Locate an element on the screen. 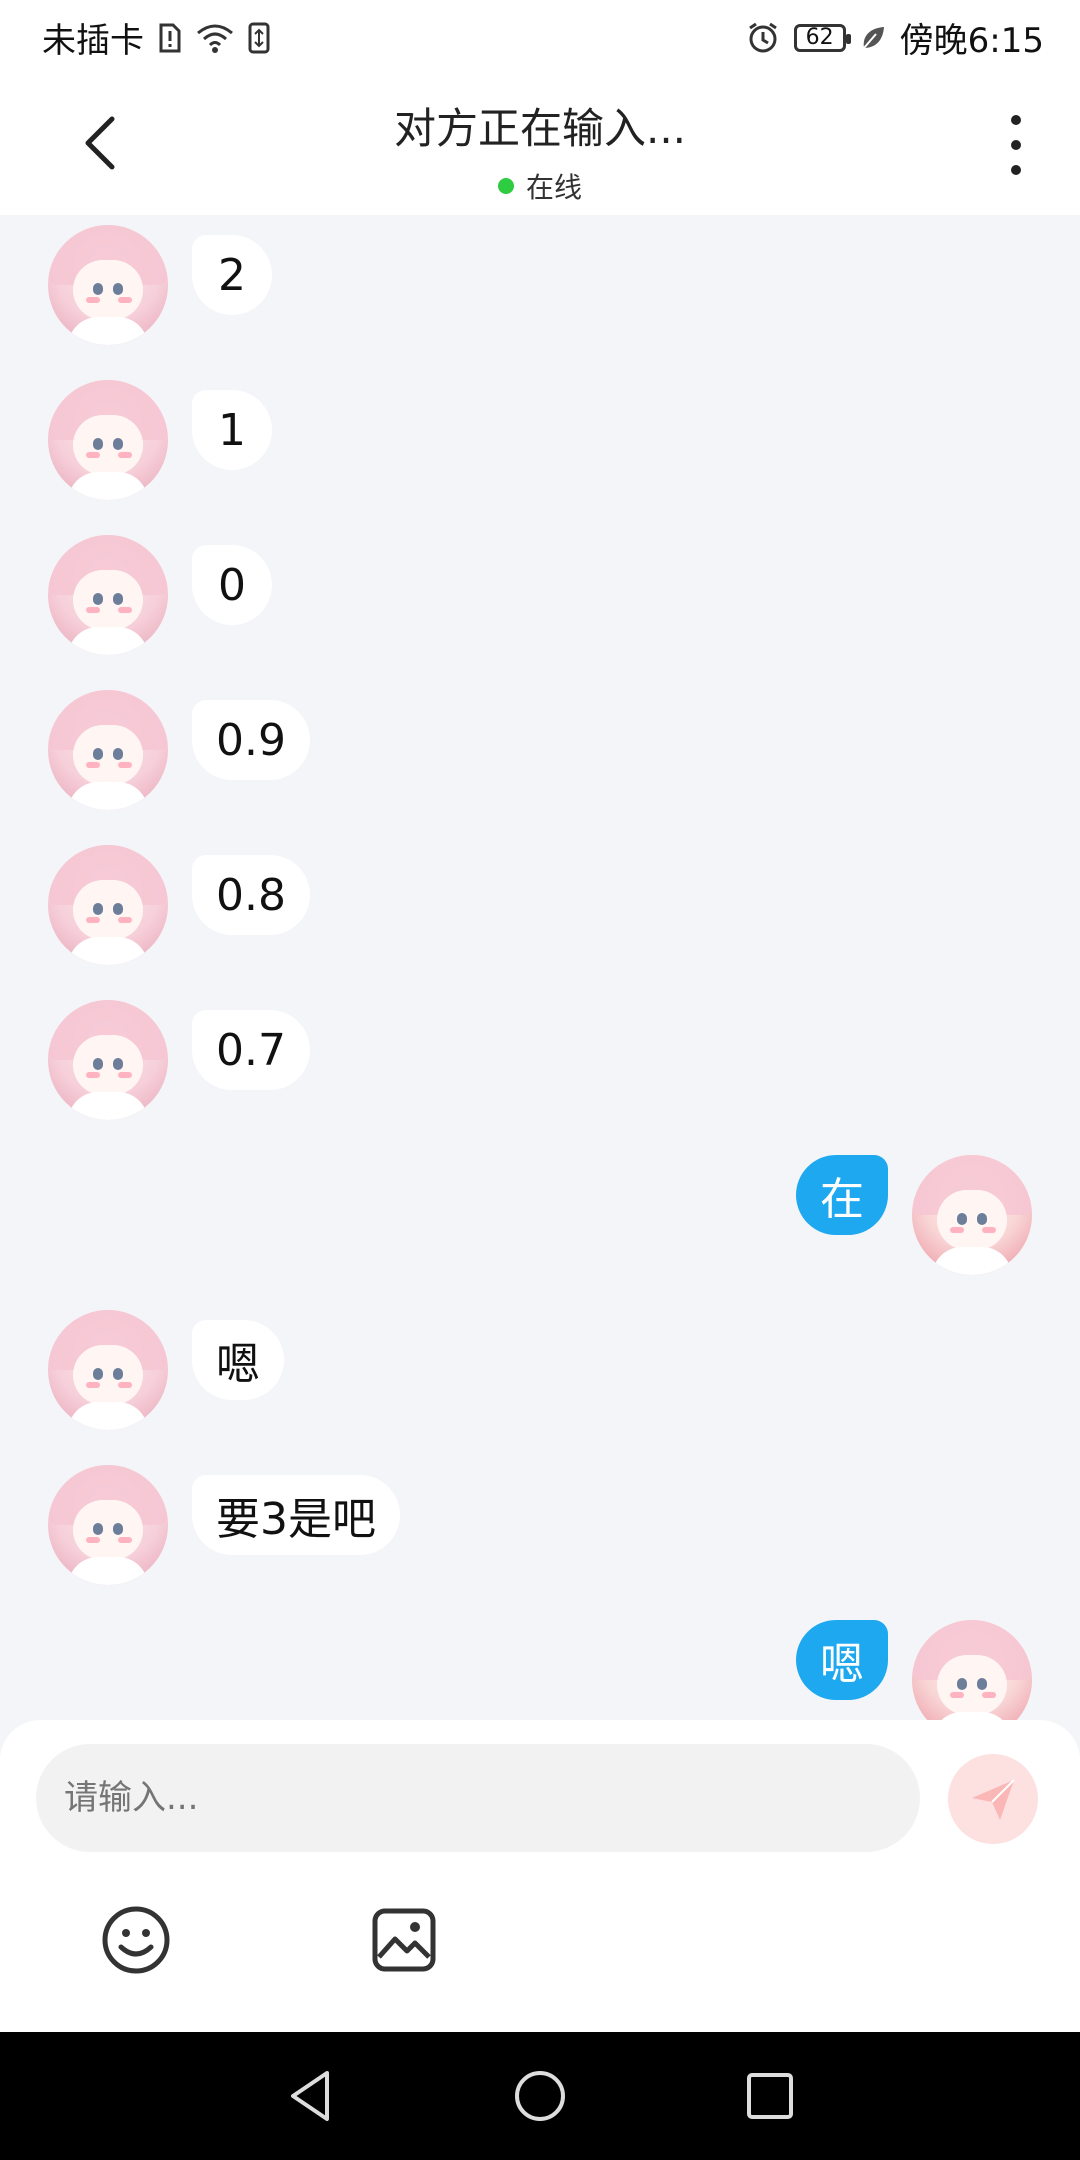 The height and width of the screenshot is (2160, 1080). incoming-bubble: 0.9 is located at coordinates (251, 740).